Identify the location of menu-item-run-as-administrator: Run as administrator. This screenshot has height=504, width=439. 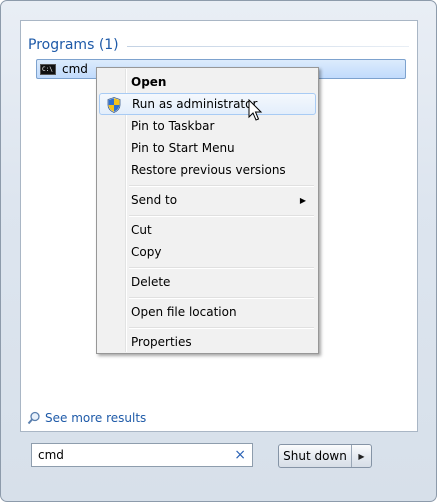
(207, 104).